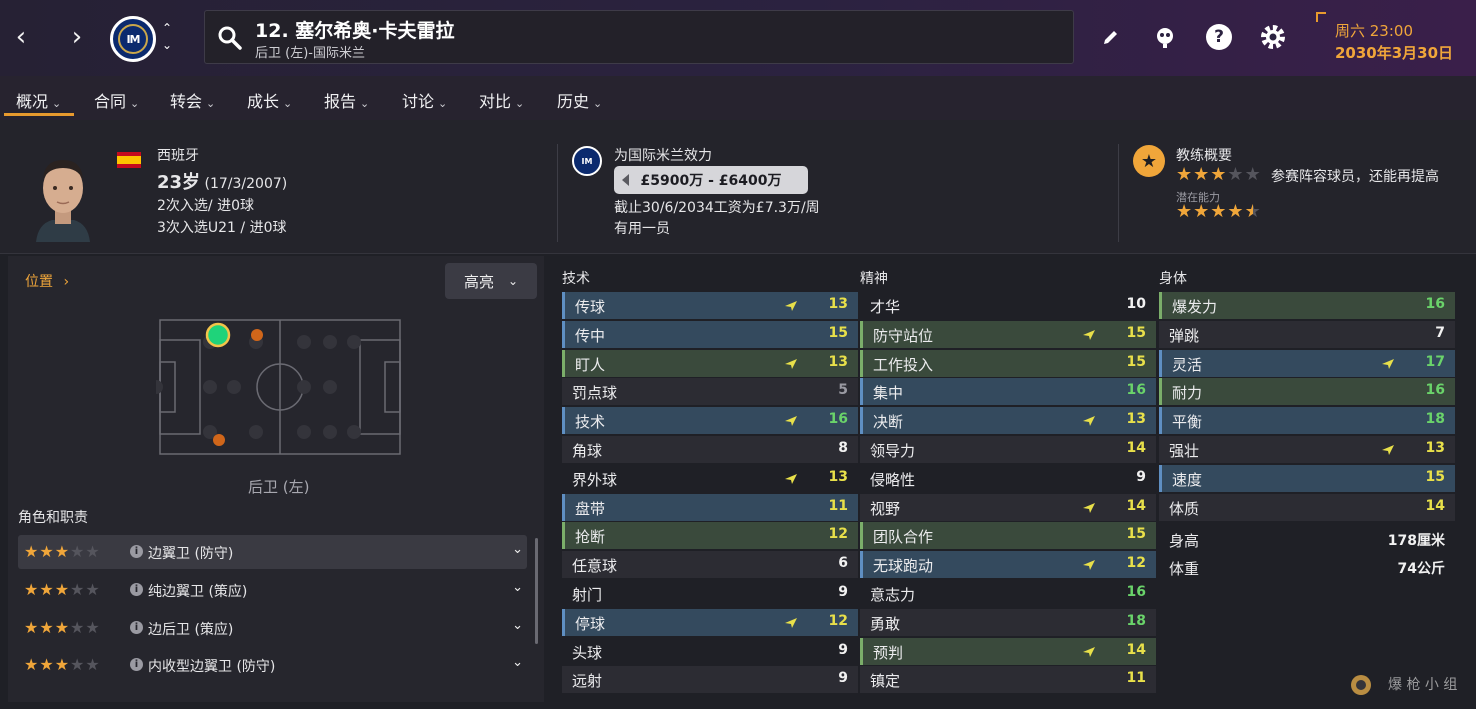  Describe the element at coordinates (710, 478) in the screenshot. I see `attribute-row: 界外球 13` at that location.